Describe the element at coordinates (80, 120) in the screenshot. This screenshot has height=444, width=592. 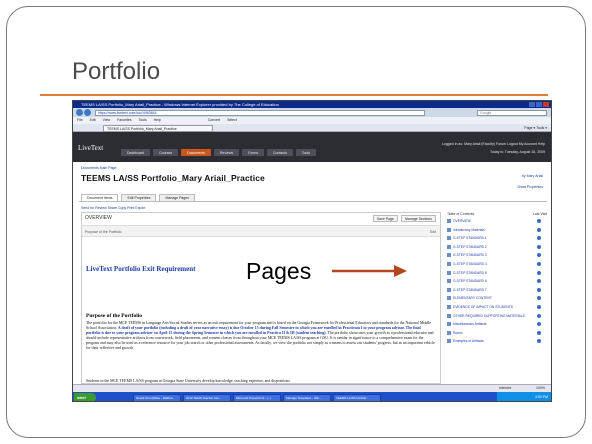
I see `menu-file: File` at that location.